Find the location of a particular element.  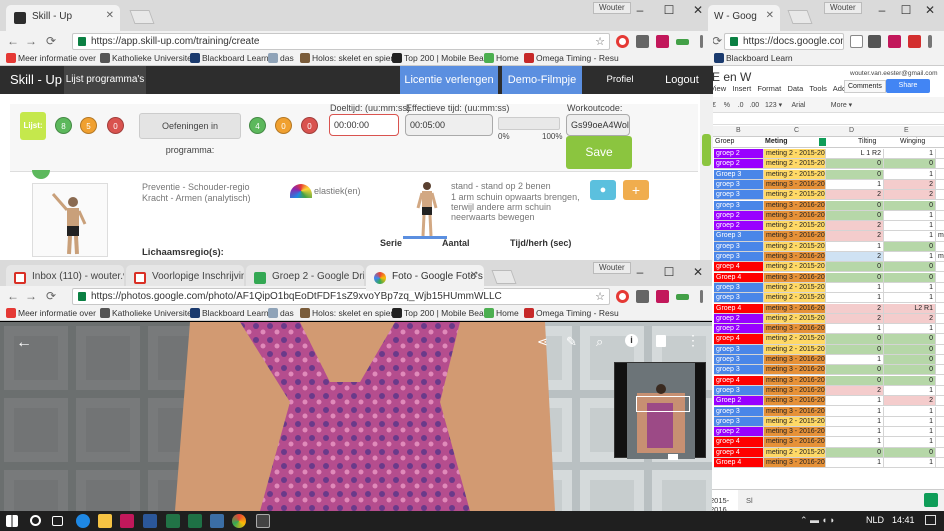

clock: 14:41 is located at coordinates (903, 520).